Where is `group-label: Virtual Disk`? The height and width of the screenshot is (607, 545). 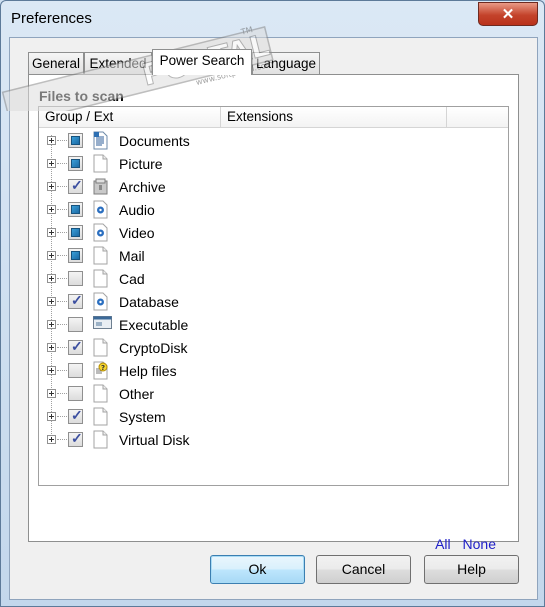
group-label: Virtual Disk is located at coordinates (154, 440).